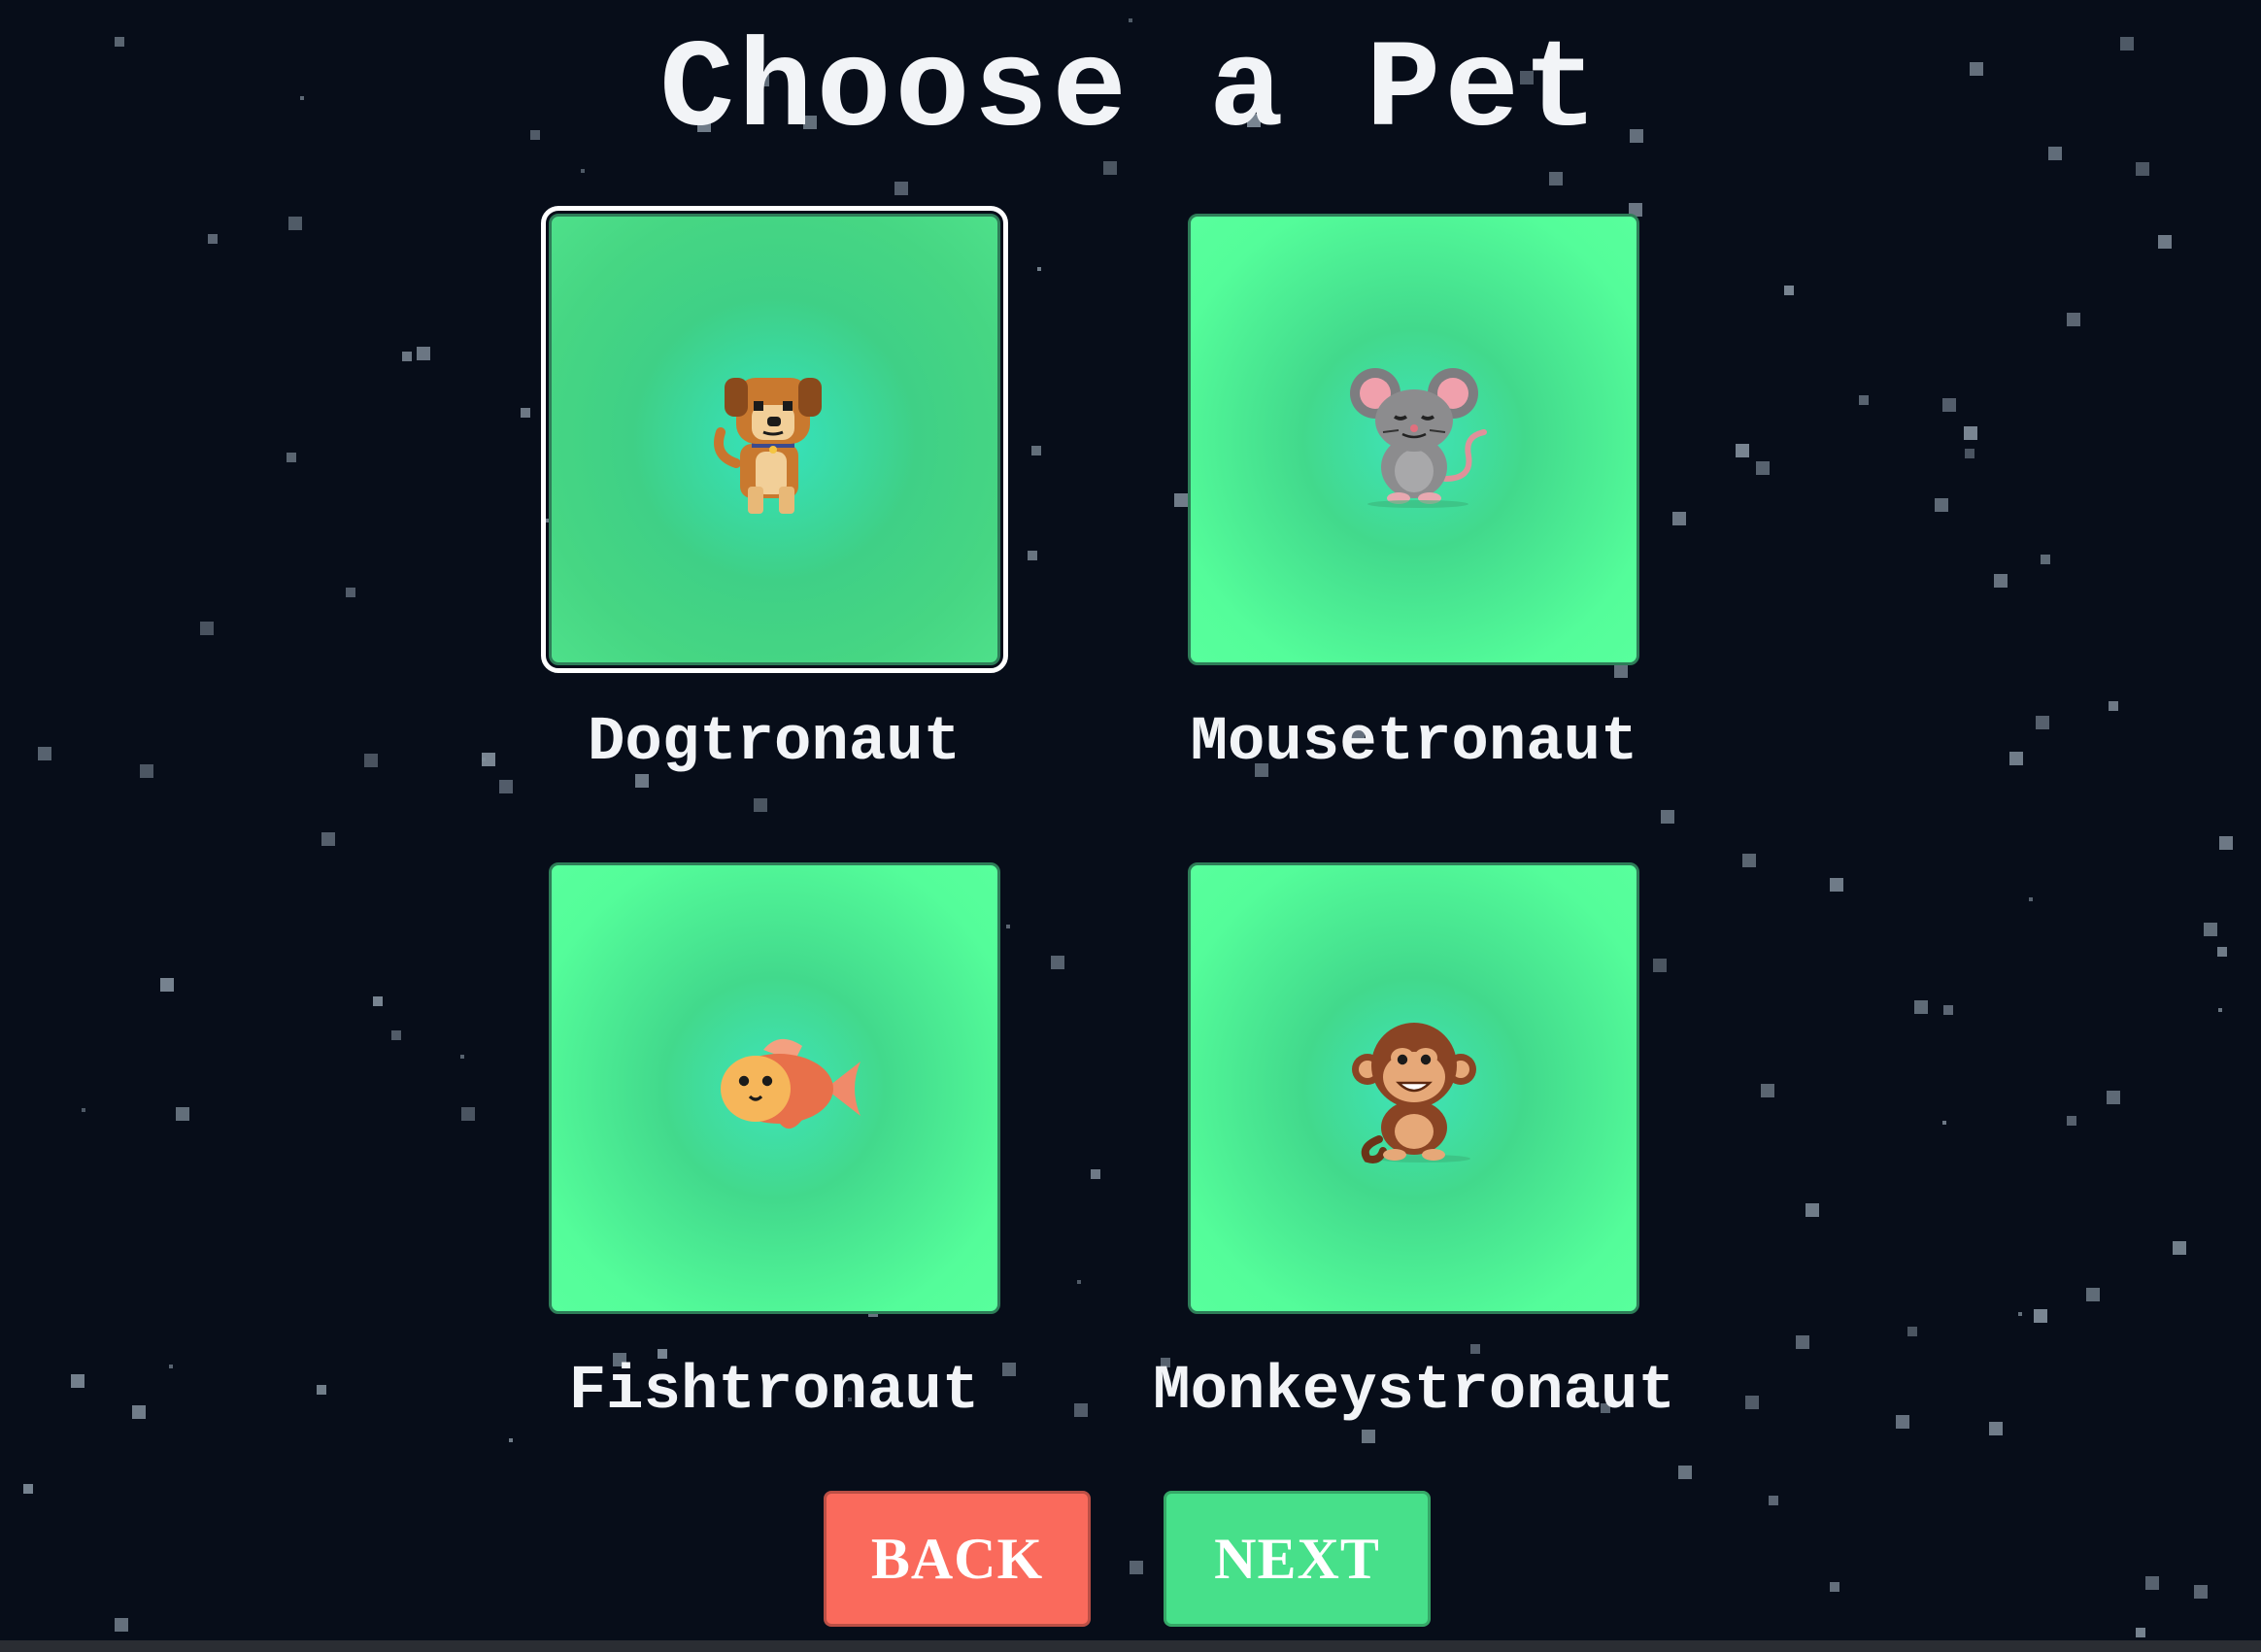  What do you see at coordinates (774, 743) in the screenshot?
I see `pet-name-dog: Dogtronaut` at bounding box center [774, 743].